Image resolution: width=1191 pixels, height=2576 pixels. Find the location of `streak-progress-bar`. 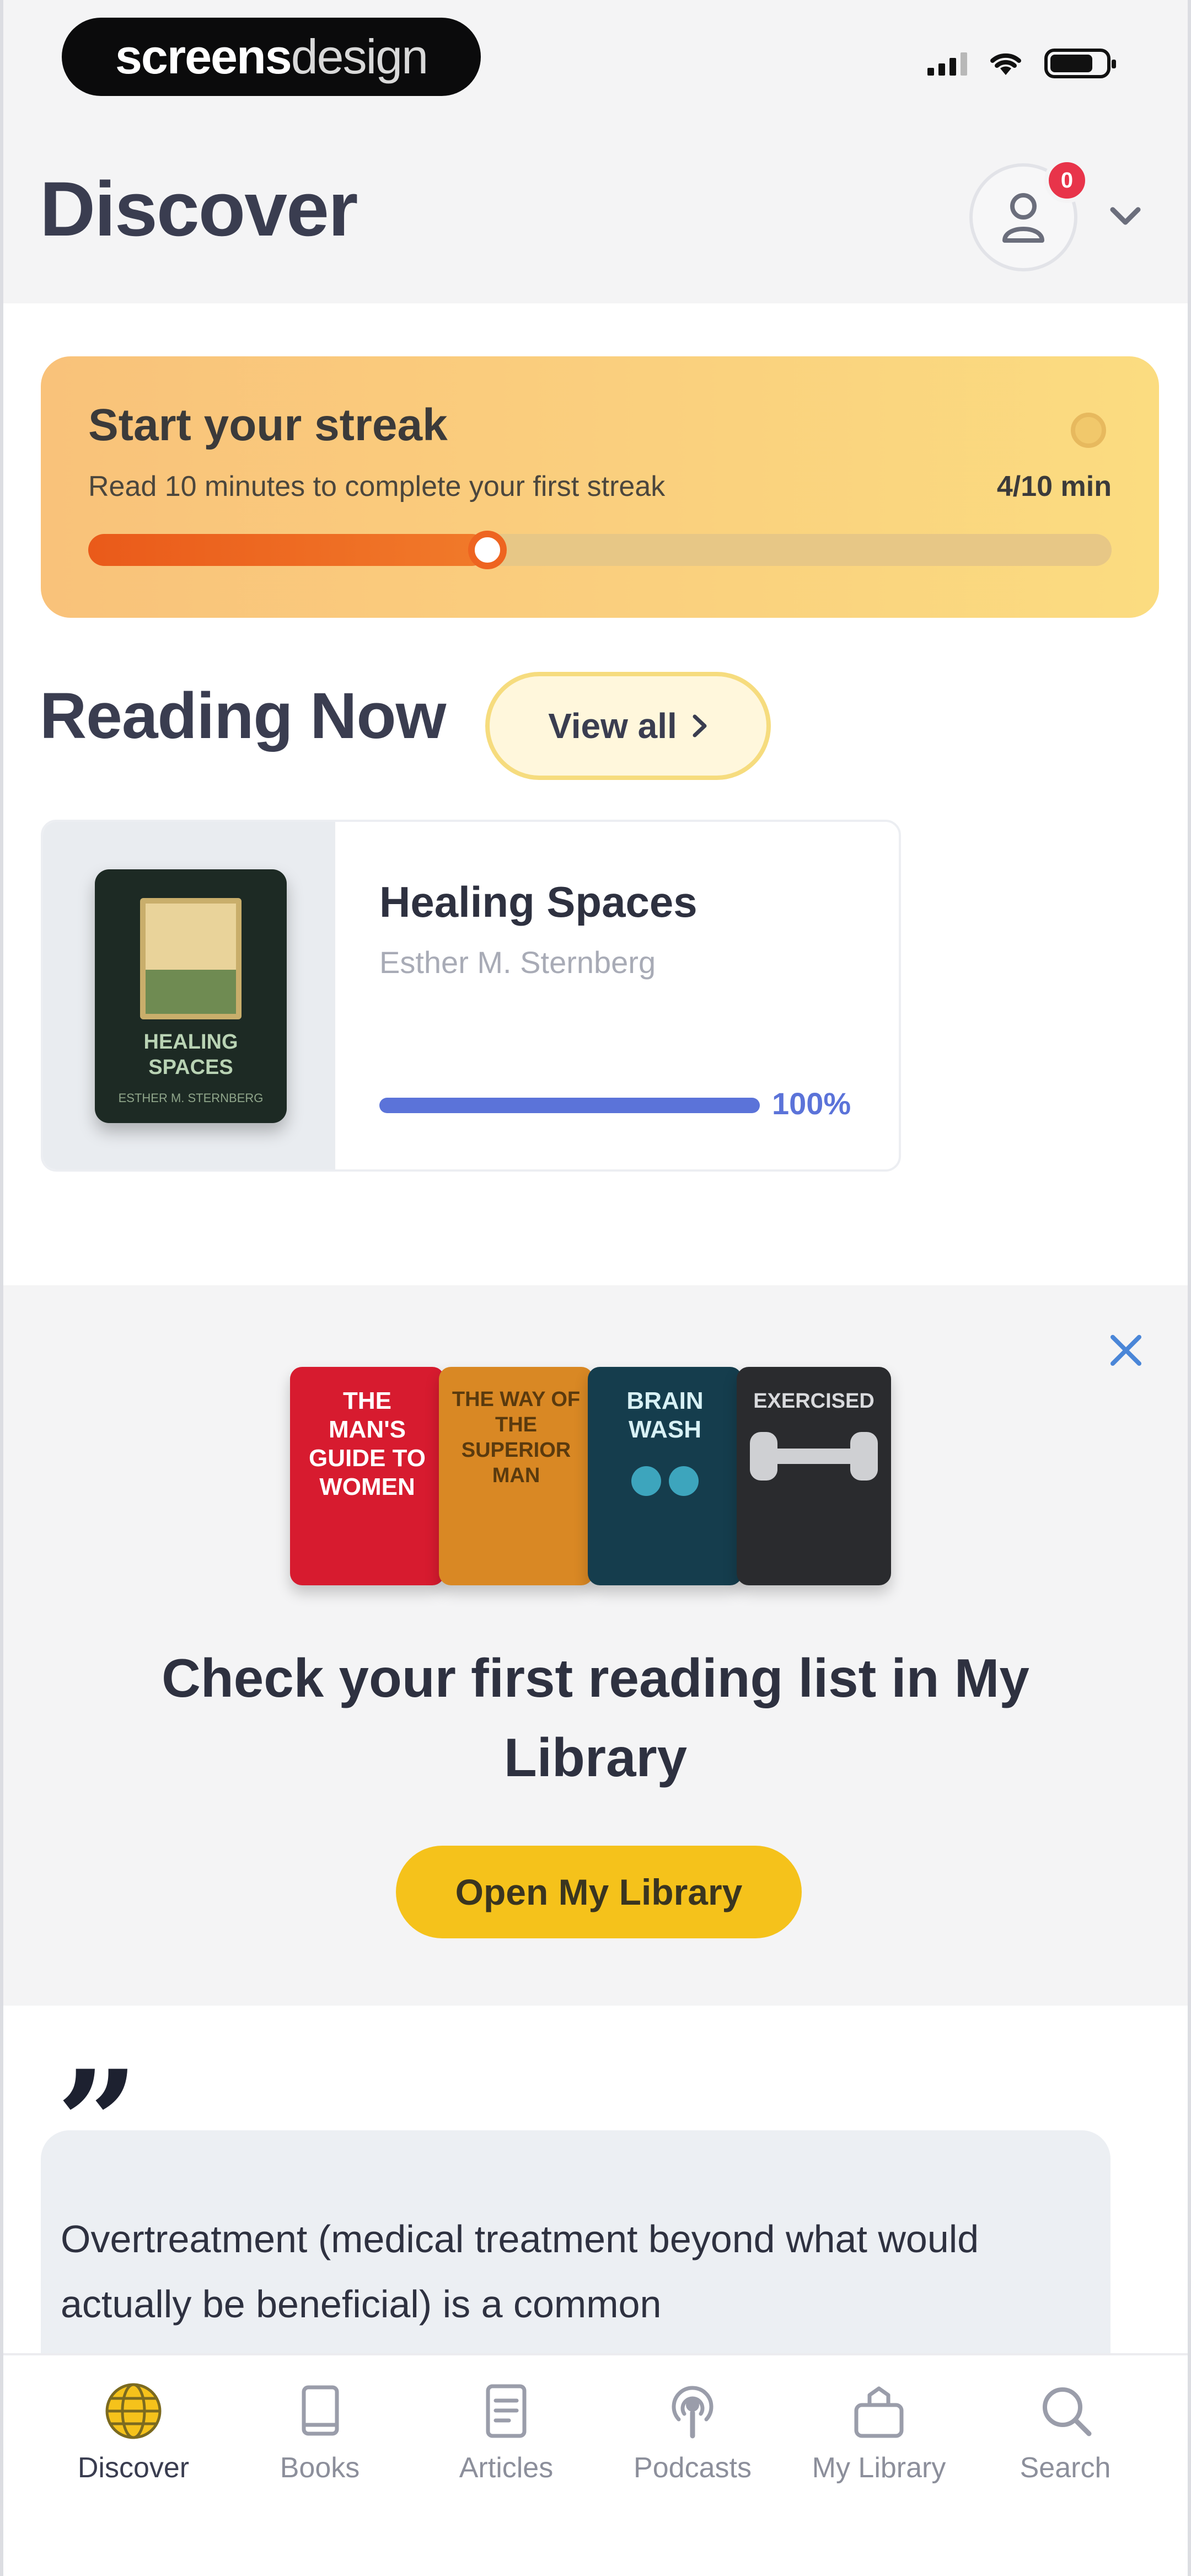

streak-progress-bar is located at coordinates (600, 550).